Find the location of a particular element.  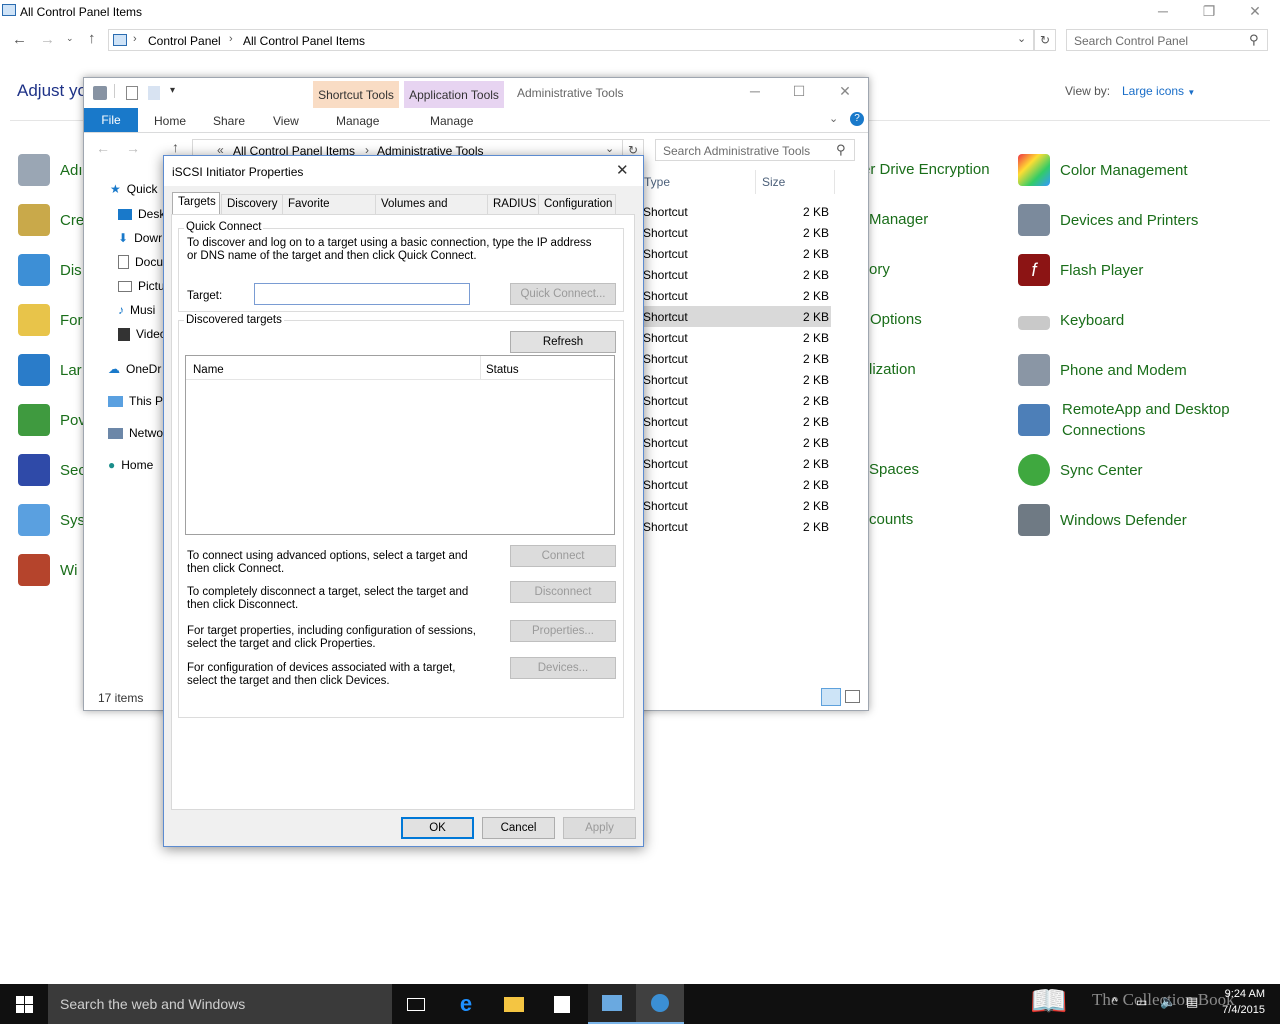

nav-music: ♪ Musi is located at coordinates (143, 310).